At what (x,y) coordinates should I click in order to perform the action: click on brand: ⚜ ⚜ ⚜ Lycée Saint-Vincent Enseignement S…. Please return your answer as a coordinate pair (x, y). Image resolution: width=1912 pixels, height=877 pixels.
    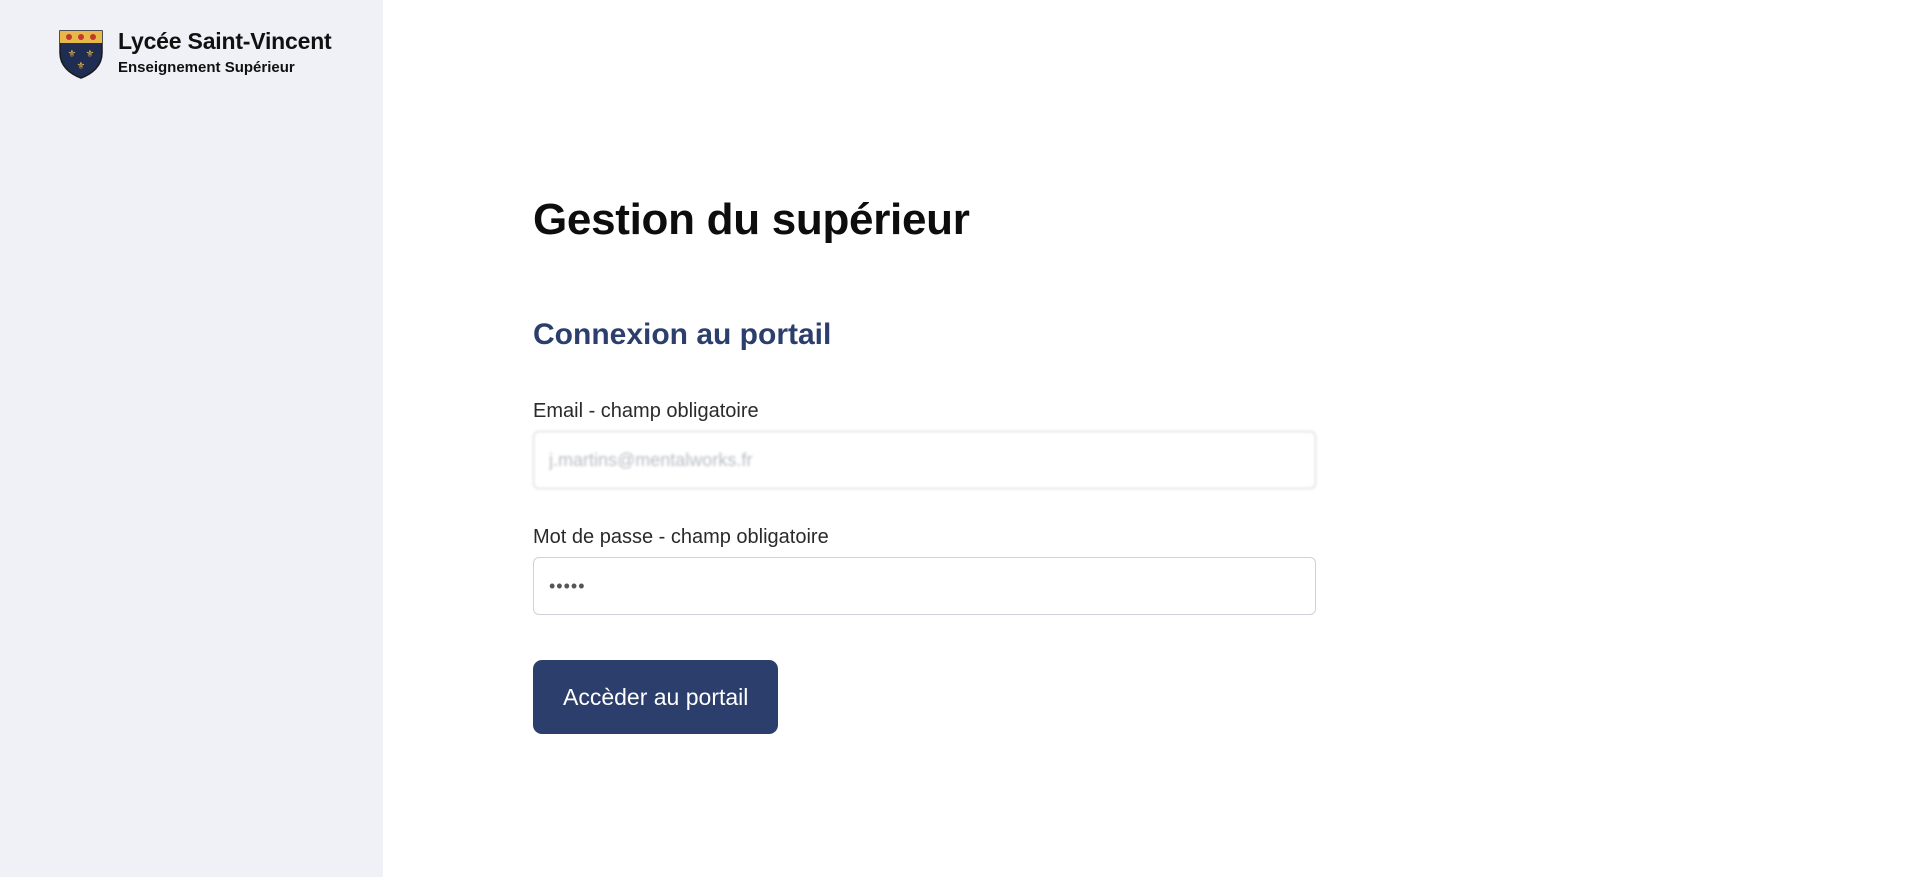
    Looking at the image, I should click on (195, 53).